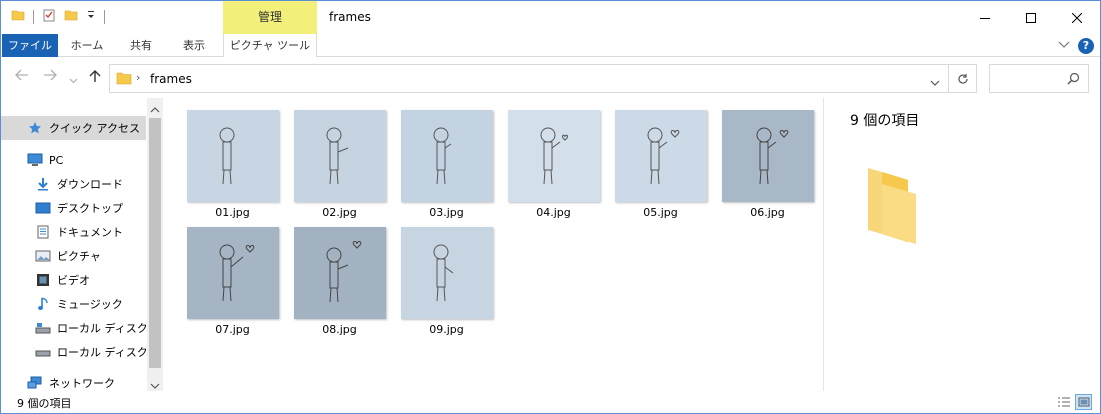  What do you see at coordinates (49, 16) in the screenshot?
I see `properties-icon` at bounding box center [49, 16].